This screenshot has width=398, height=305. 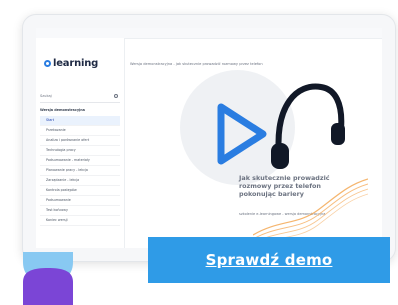 I want to click on sidebar-item: Planowanie pracy - lekcja, so click(x=80, y=171).